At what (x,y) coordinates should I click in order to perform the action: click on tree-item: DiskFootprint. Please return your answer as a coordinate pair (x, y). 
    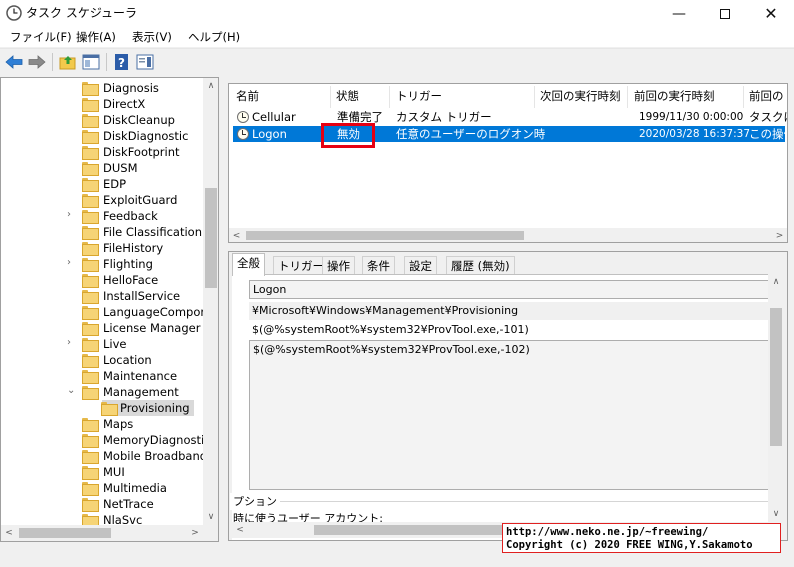
    Looking at the image, I should click on (102, 152).